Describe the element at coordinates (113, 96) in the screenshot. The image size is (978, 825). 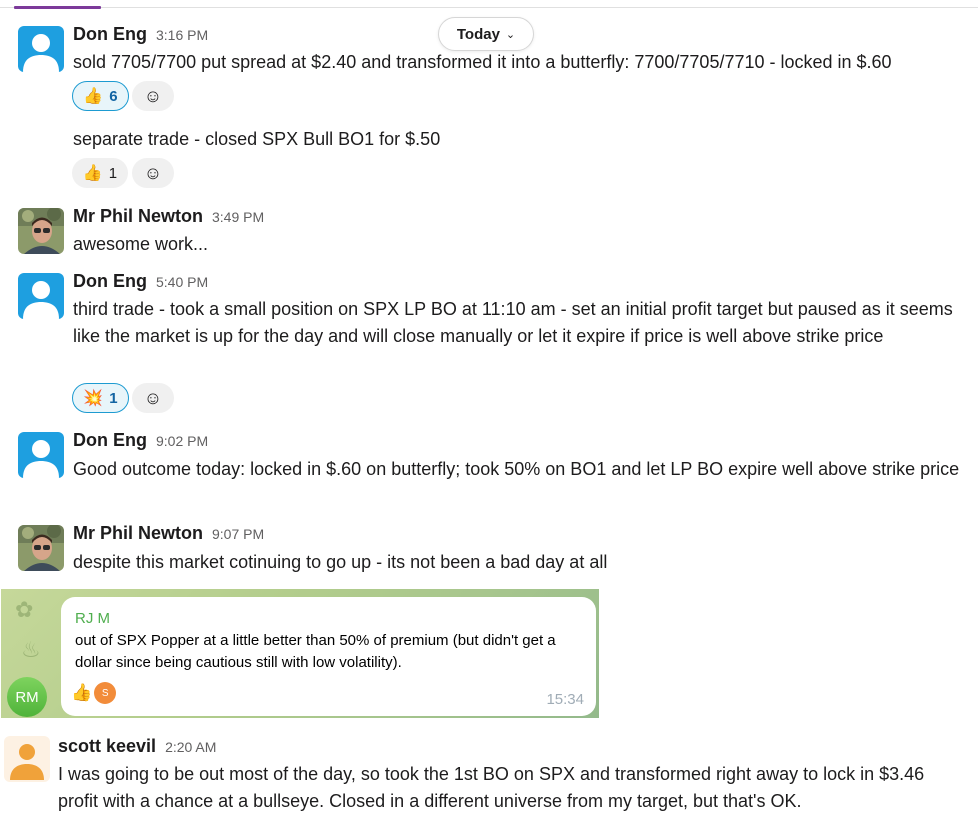
I see `reaction-count: 6` at that location.